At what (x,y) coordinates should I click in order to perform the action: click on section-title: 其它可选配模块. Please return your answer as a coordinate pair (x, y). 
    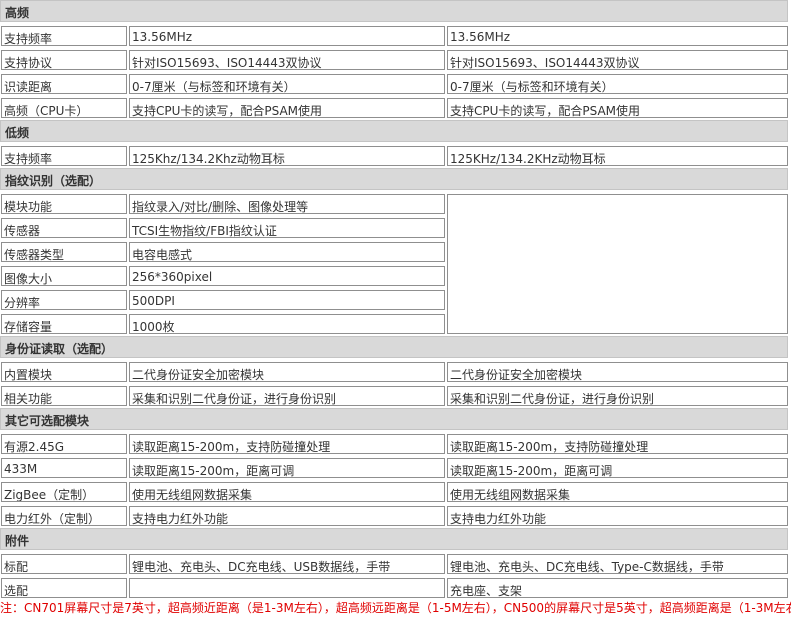
    Looking at the image, I should click on (47, 421).